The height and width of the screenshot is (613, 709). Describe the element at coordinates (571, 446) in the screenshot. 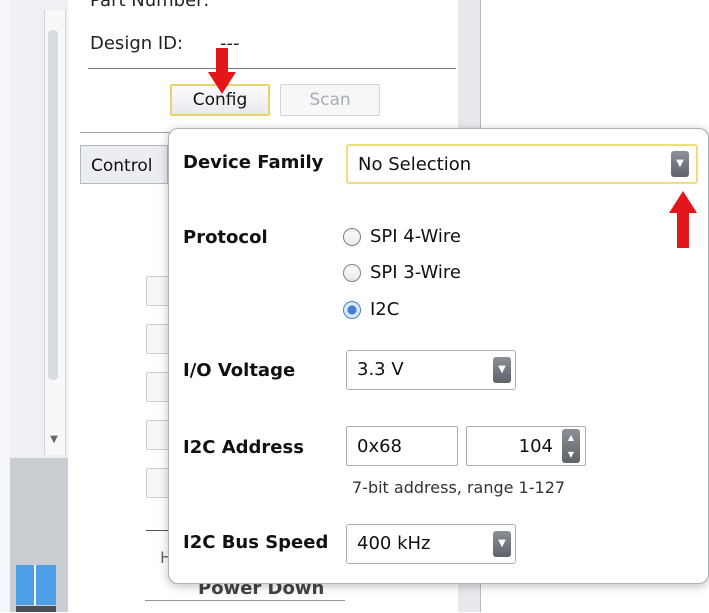

I see `spinner-up-down-icon: ▲ ▼` at that location.